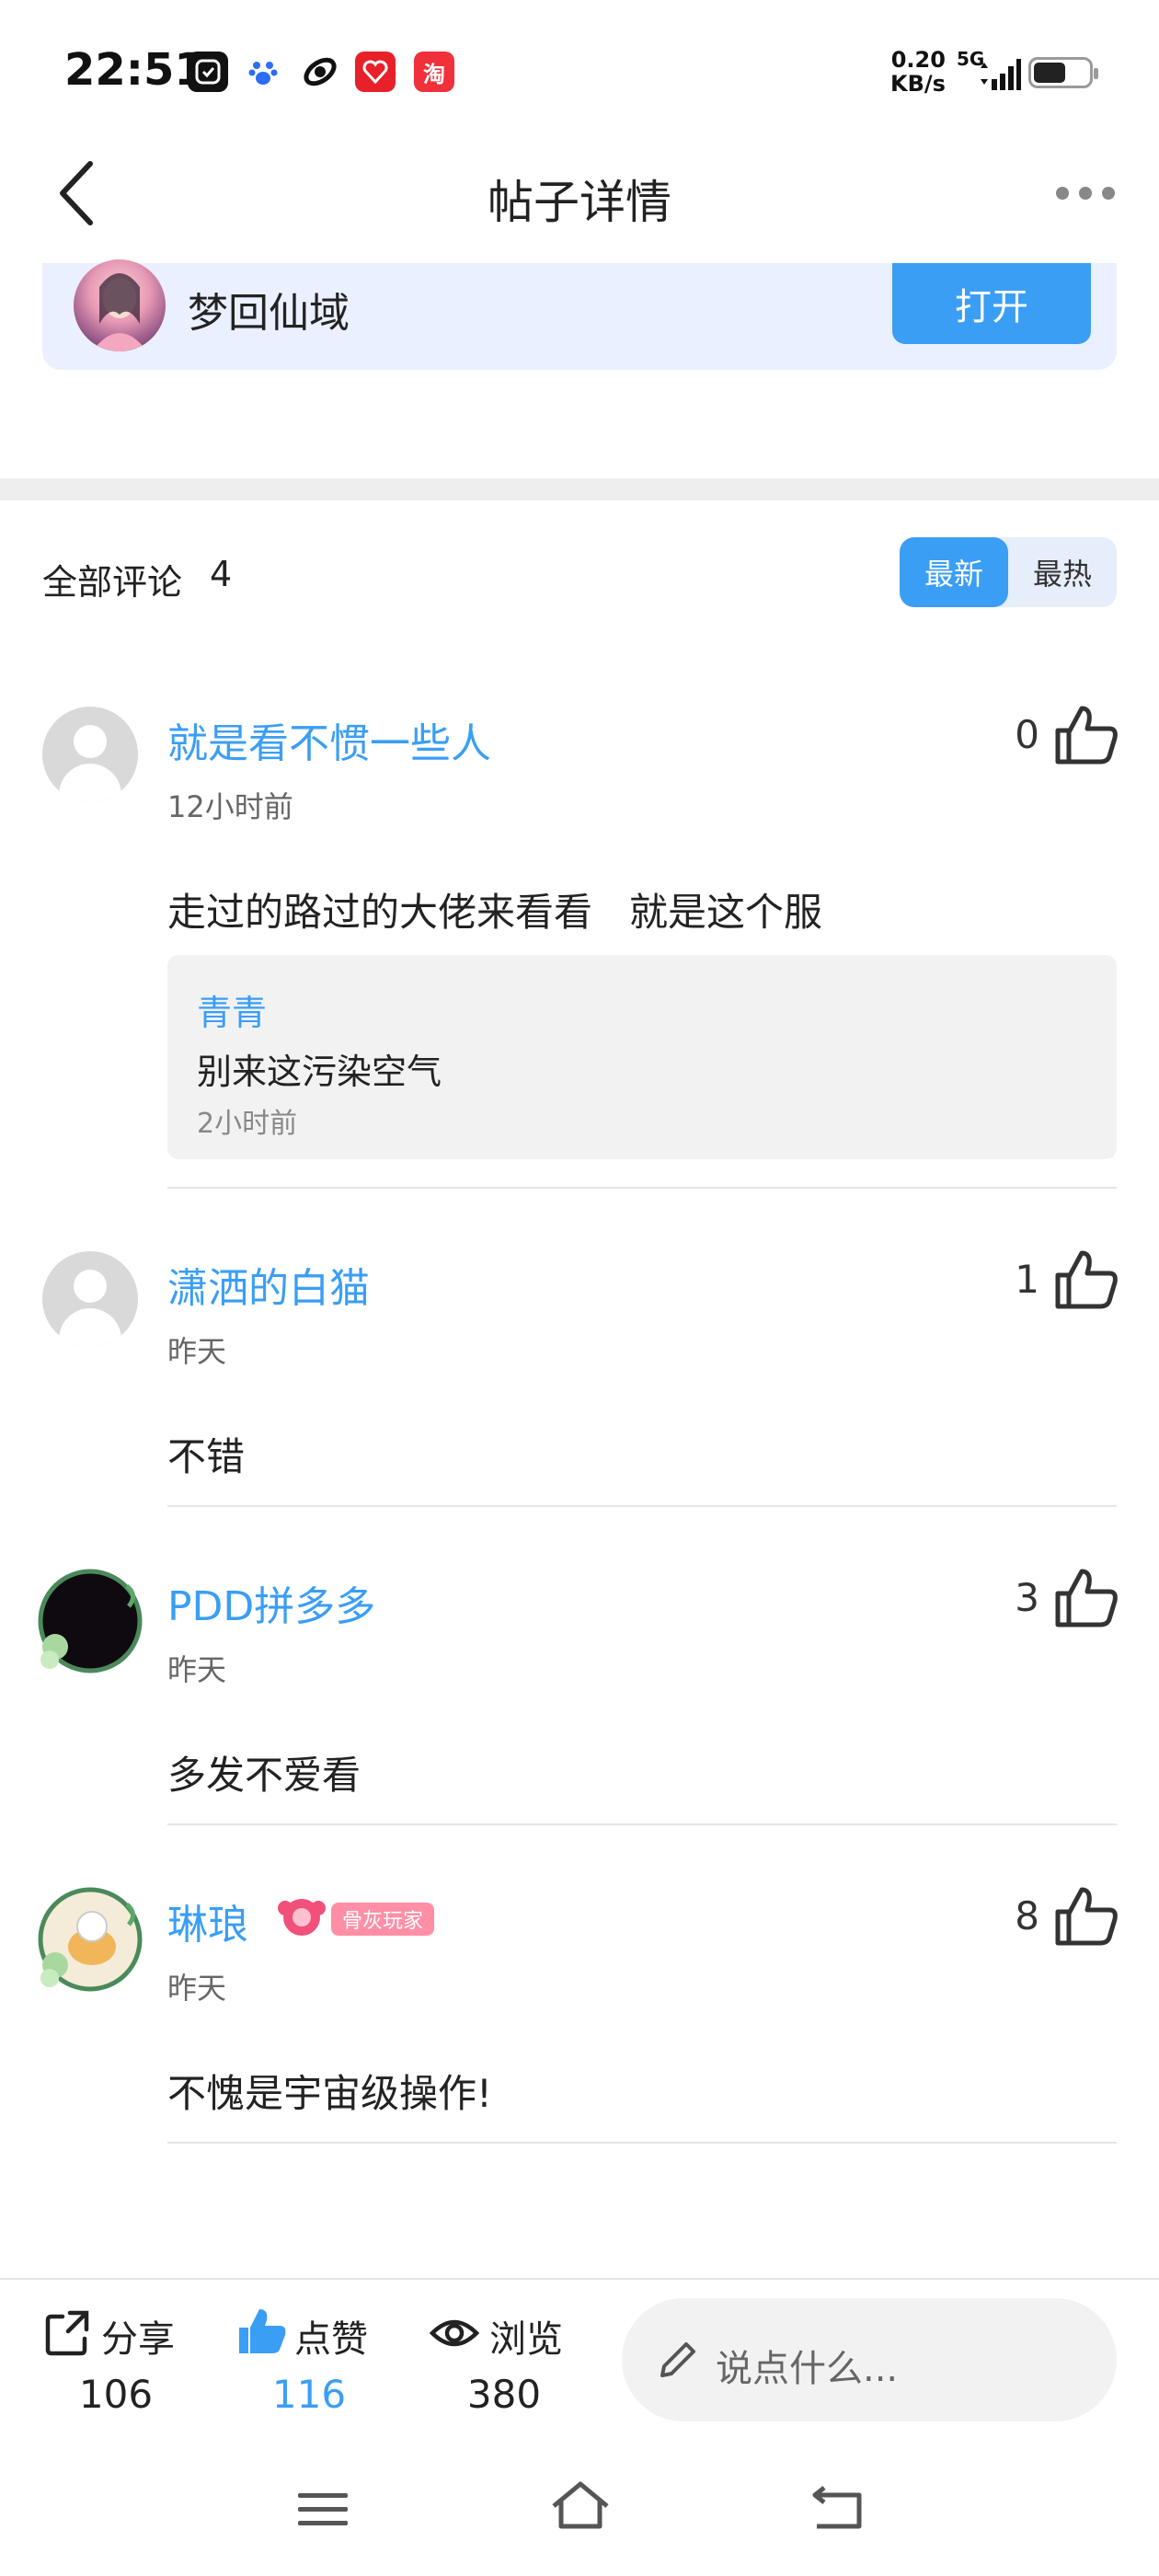  Describe the element at coordinates (1062, 572) in the screenshot. I see `sort-hot-button: 最热` at that location.